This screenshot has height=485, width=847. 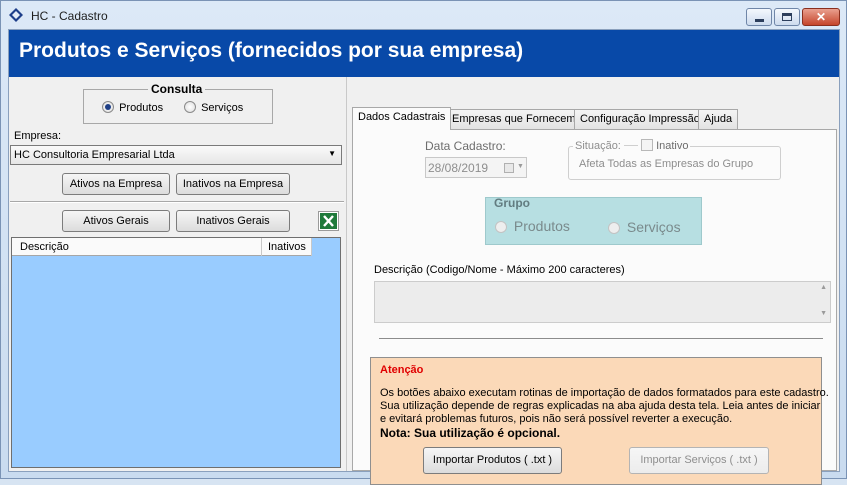 What do you see at coordinates (16, 15) in the screenshot?
I see `app-diamond-icon` at bounding box center [16, 15].